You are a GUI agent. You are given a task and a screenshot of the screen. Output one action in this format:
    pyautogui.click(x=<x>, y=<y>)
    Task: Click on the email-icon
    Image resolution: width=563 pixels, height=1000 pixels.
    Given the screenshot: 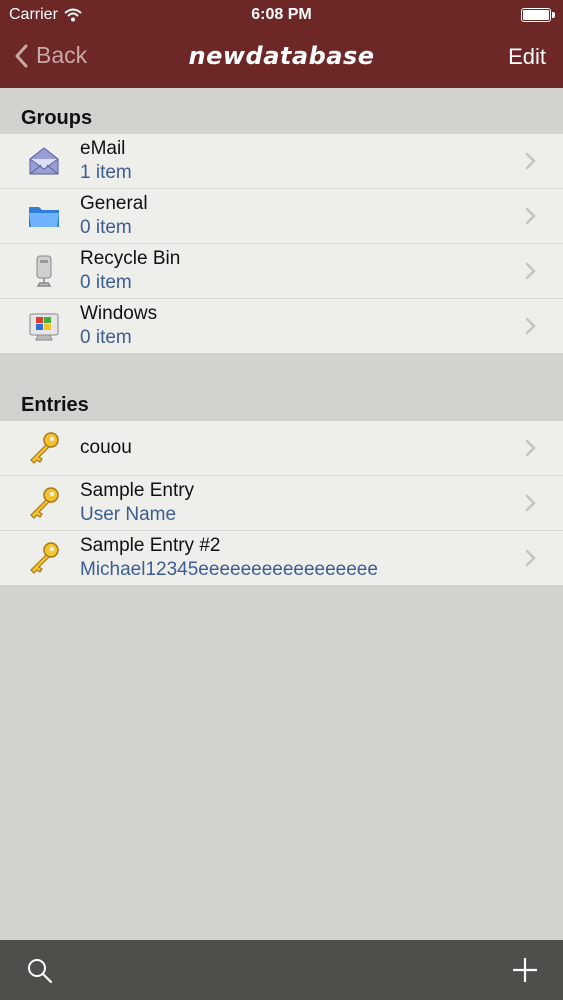 What is the action you would take?
    pyautogui.click(x=44, y=161)
    